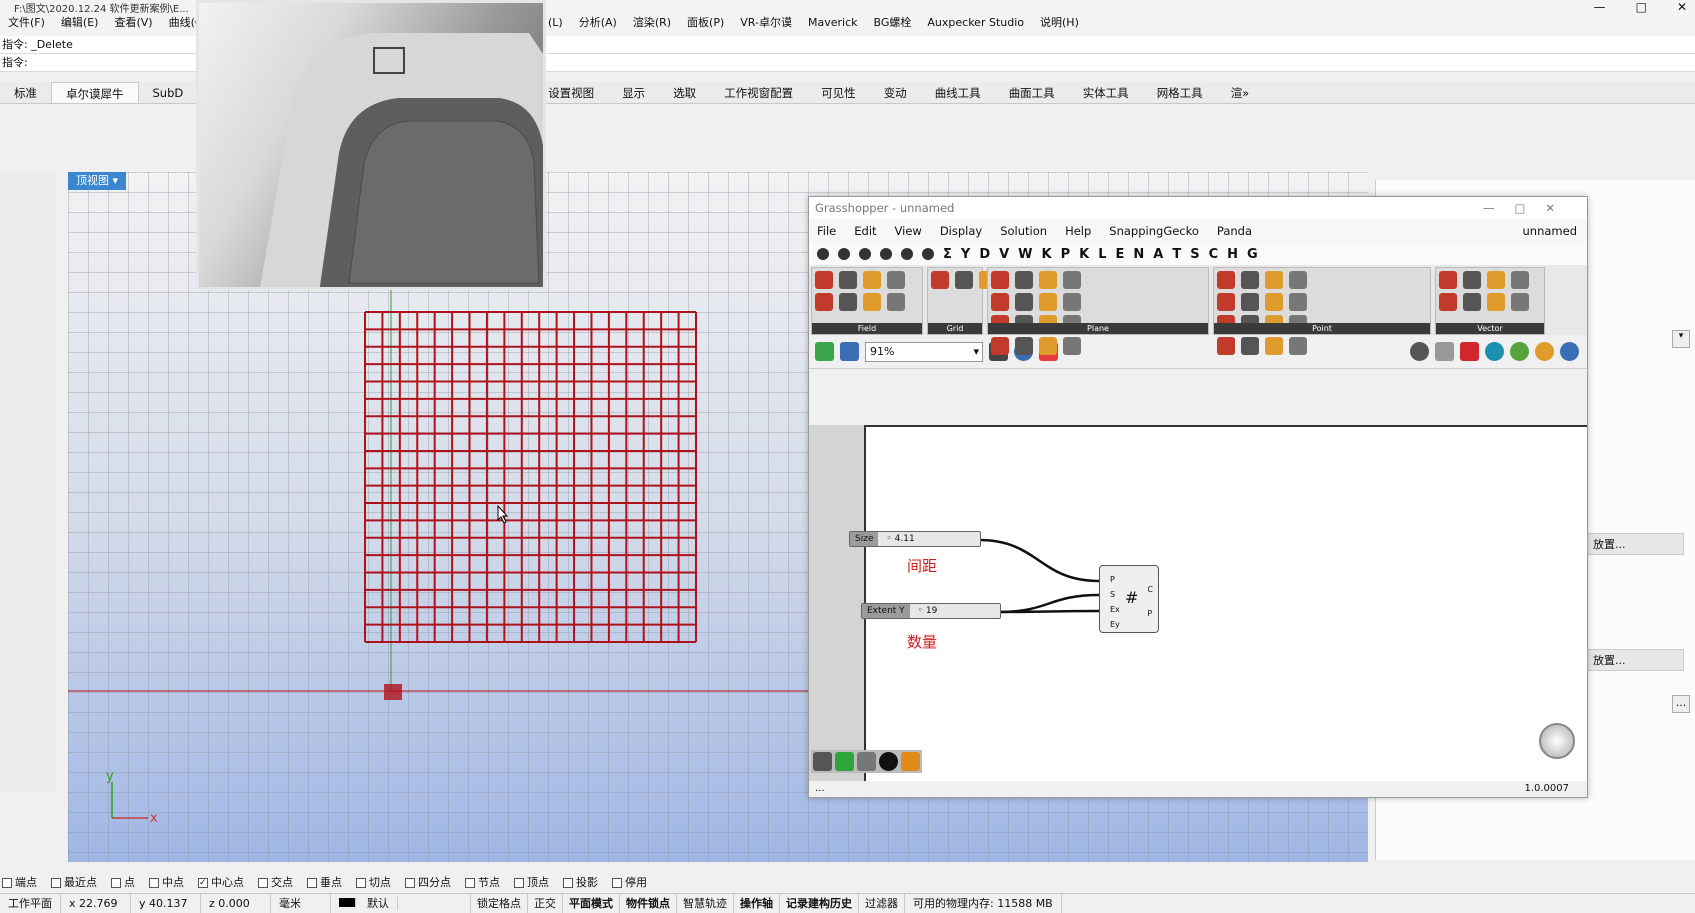  Describe the element at coordinates (1469, 351) in the screenshot. I see `preview-shaded-icon` at that location.